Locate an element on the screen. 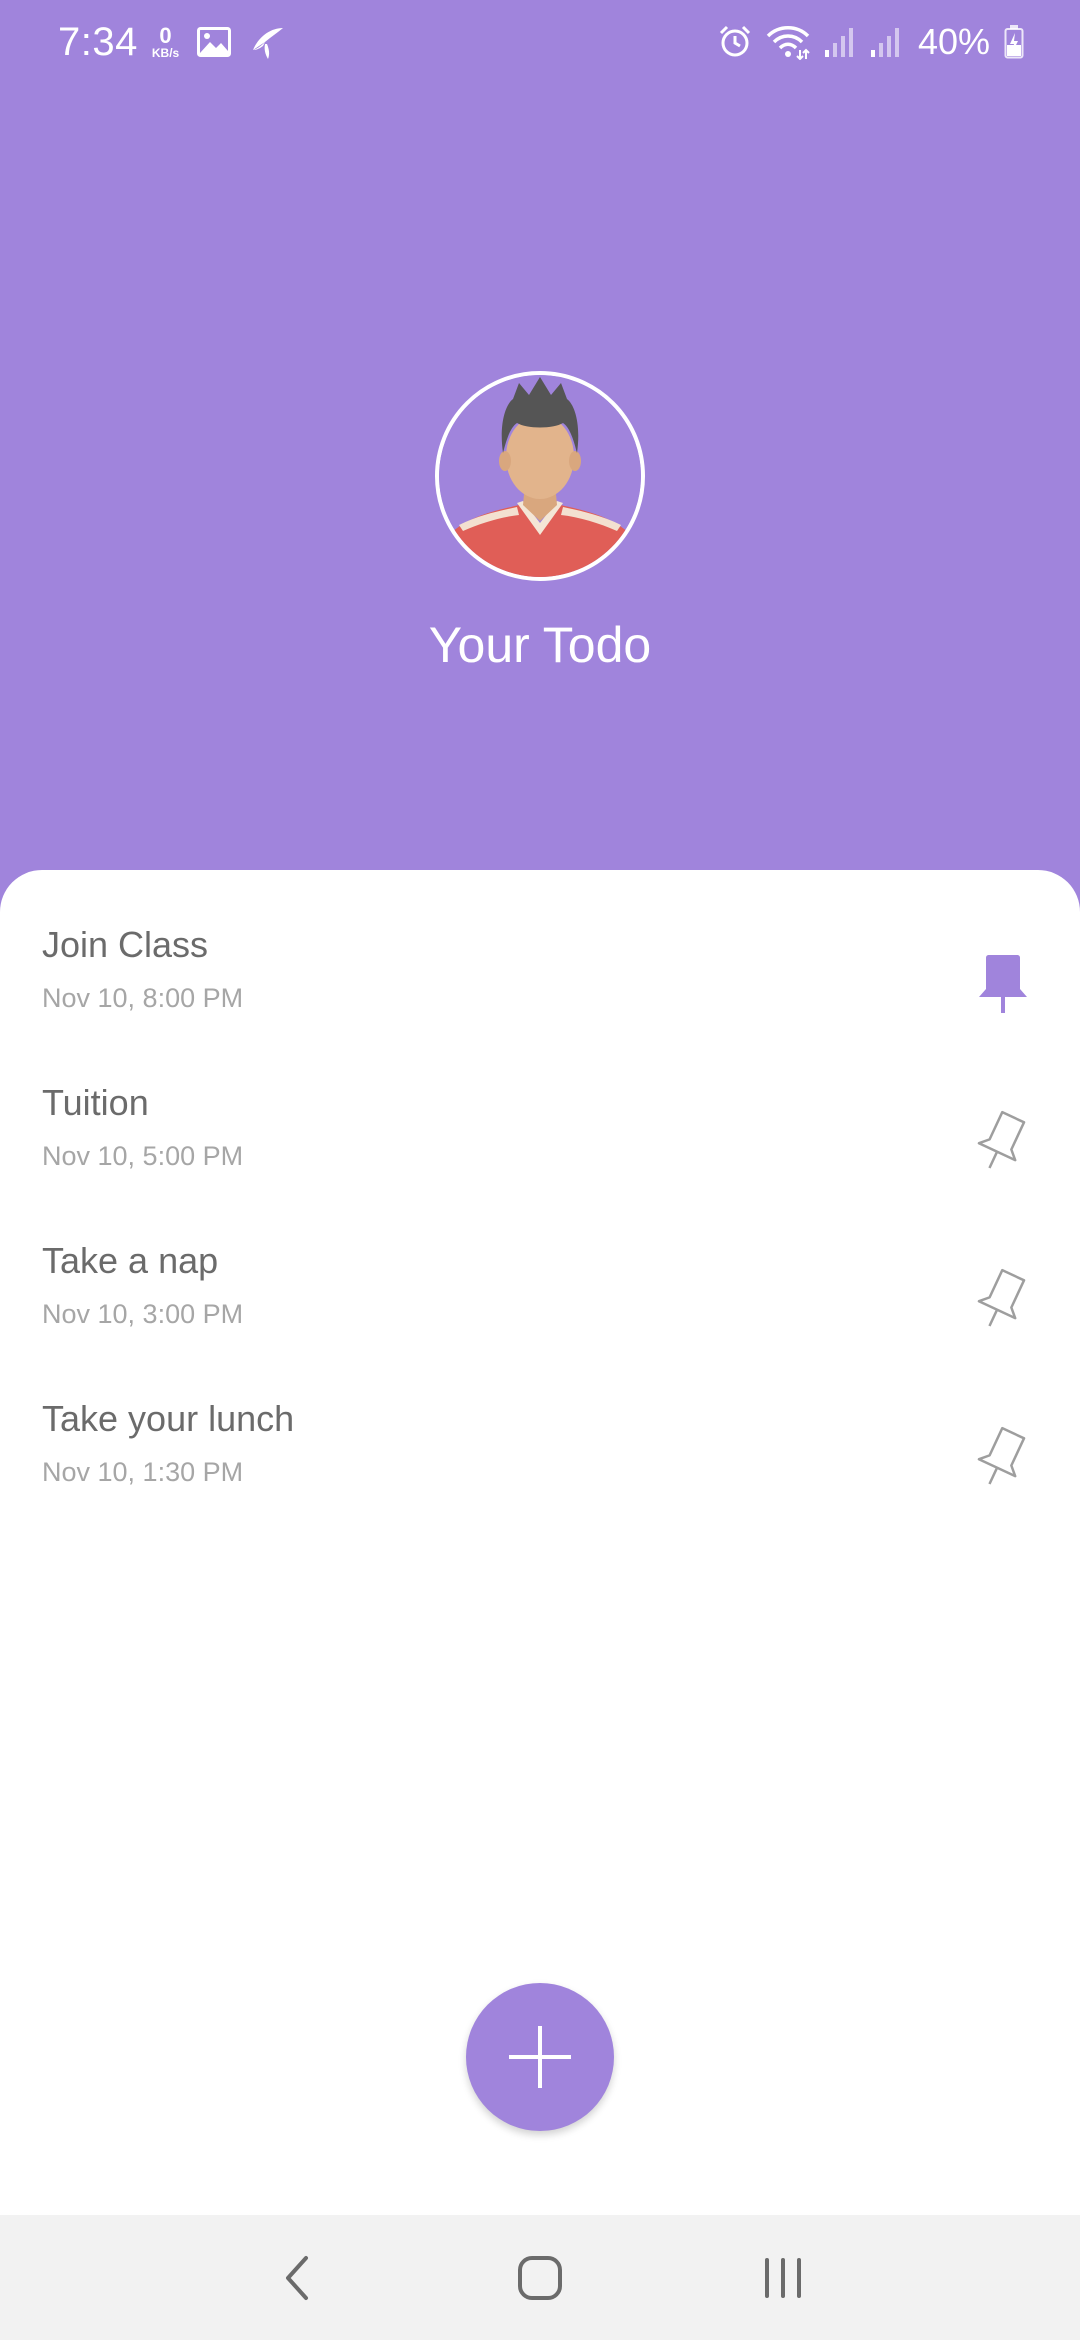 Image resolution: width=1080 pixels, height=2340 pixels. home-icon is located at coordinates (539, 2277).